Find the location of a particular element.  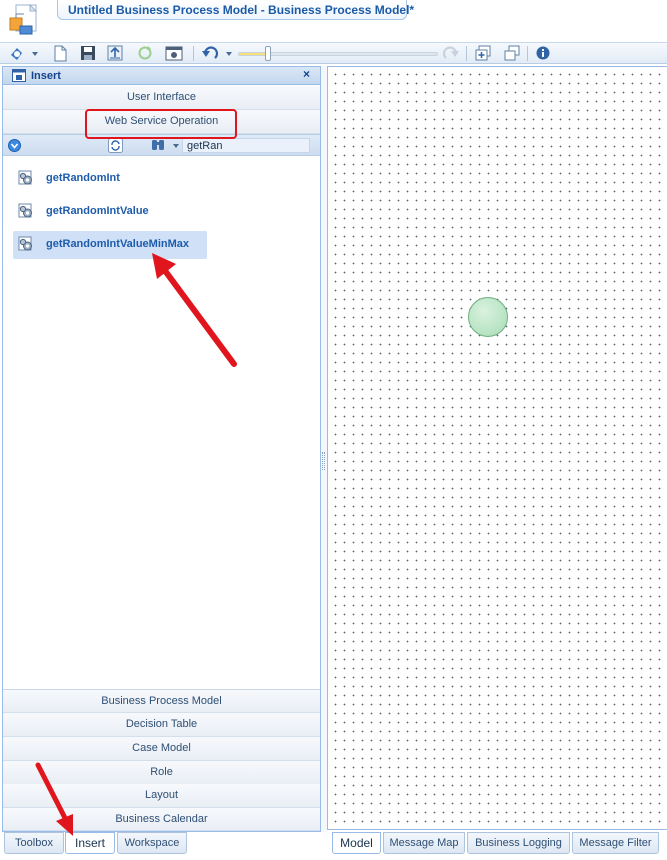

section-label: Business Calendar is located at coordinates (161, 819).